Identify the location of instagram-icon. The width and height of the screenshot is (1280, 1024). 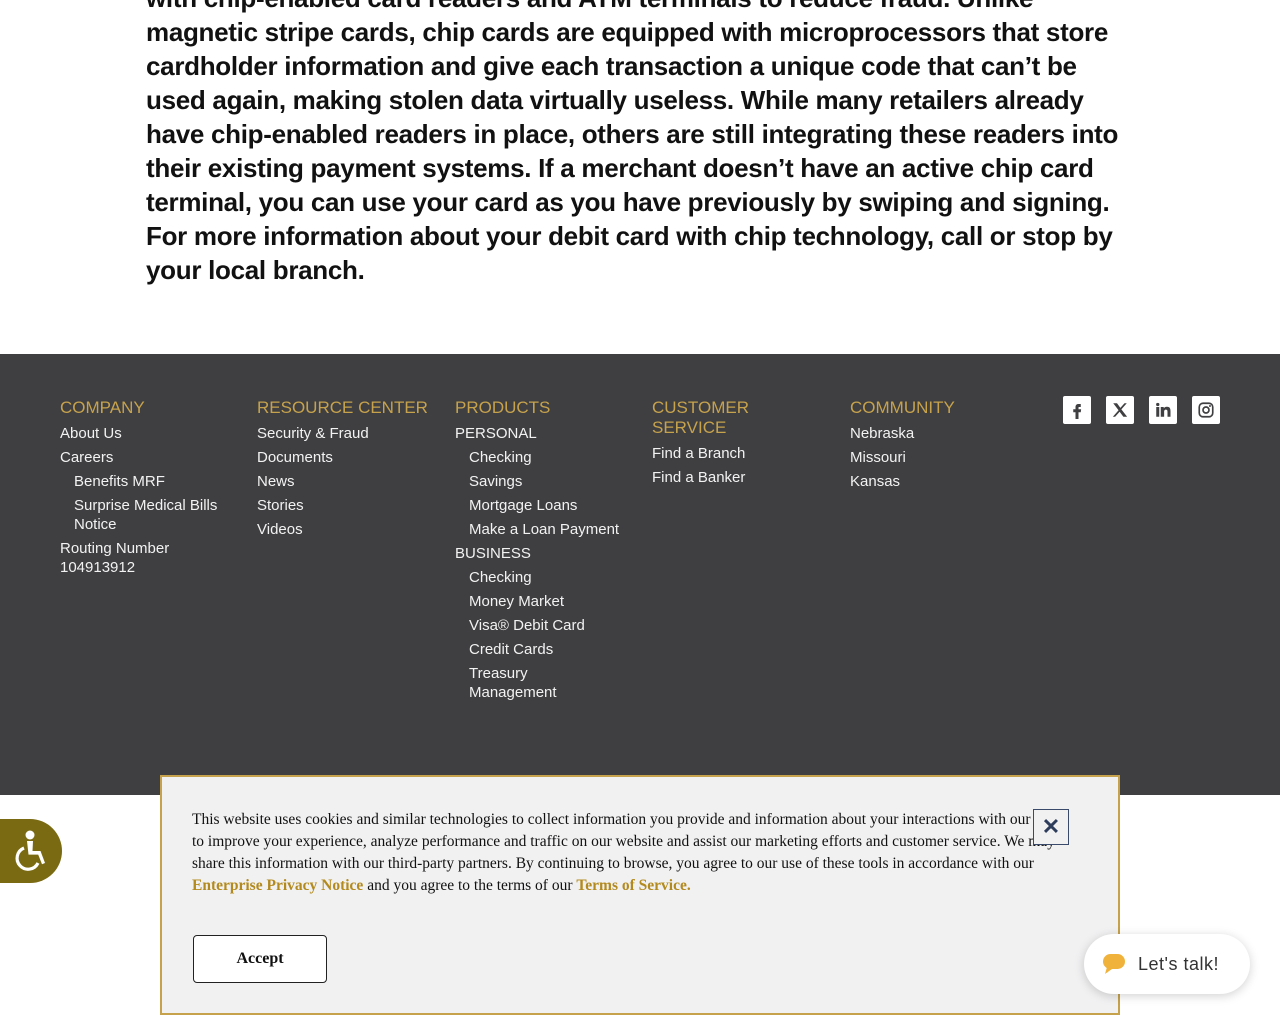
(1206, 410).